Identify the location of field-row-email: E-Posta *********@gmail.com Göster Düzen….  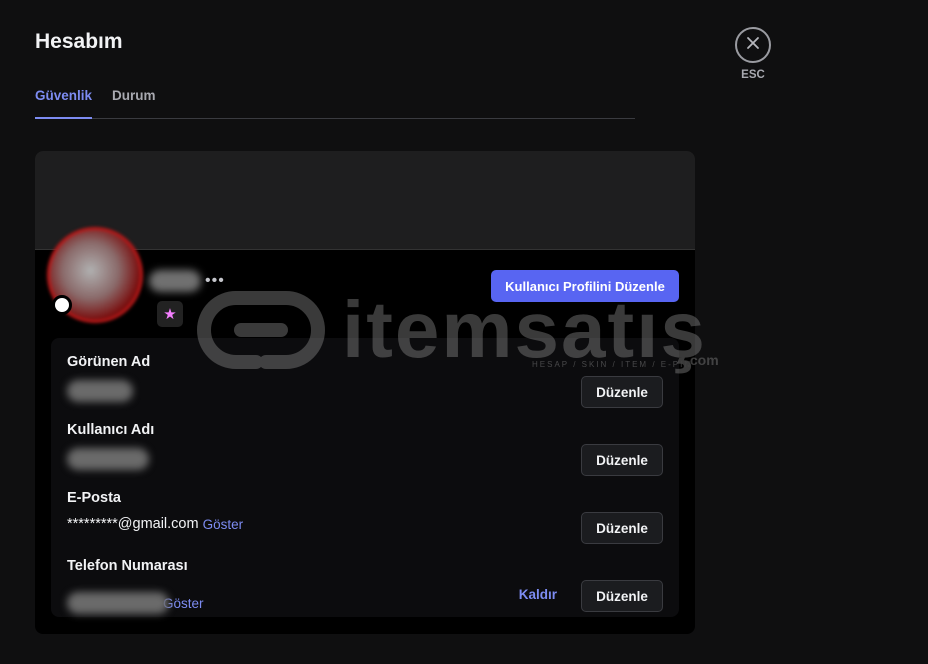
(365, 517).